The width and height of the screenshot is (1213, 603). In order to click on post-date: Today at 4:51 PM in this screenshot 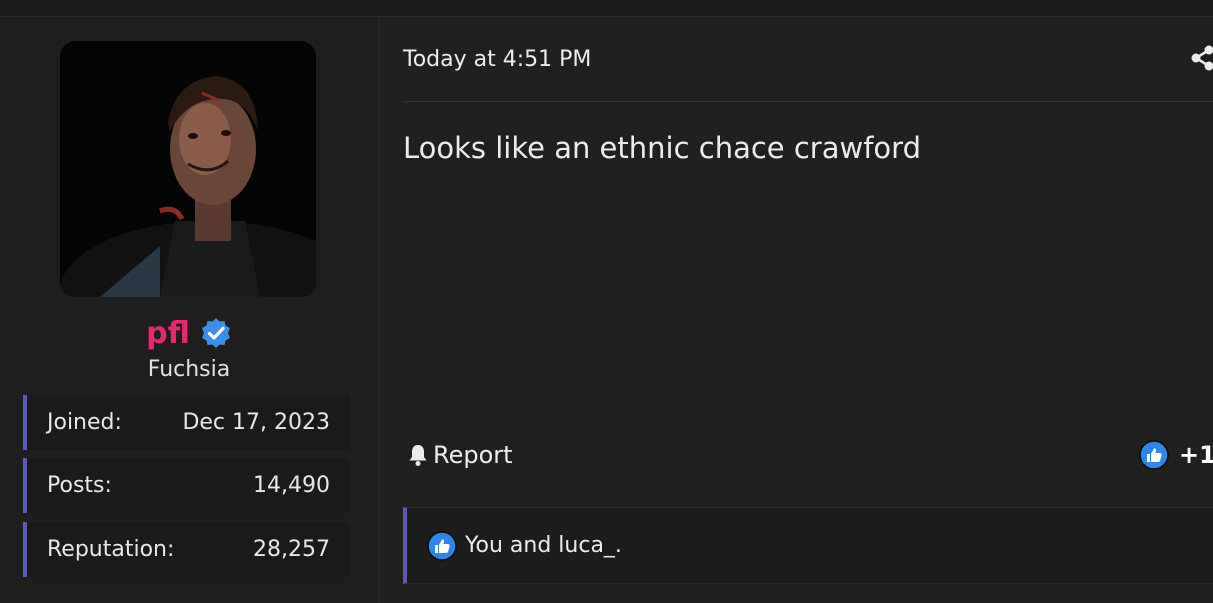, I will do `click(497, 59)`.